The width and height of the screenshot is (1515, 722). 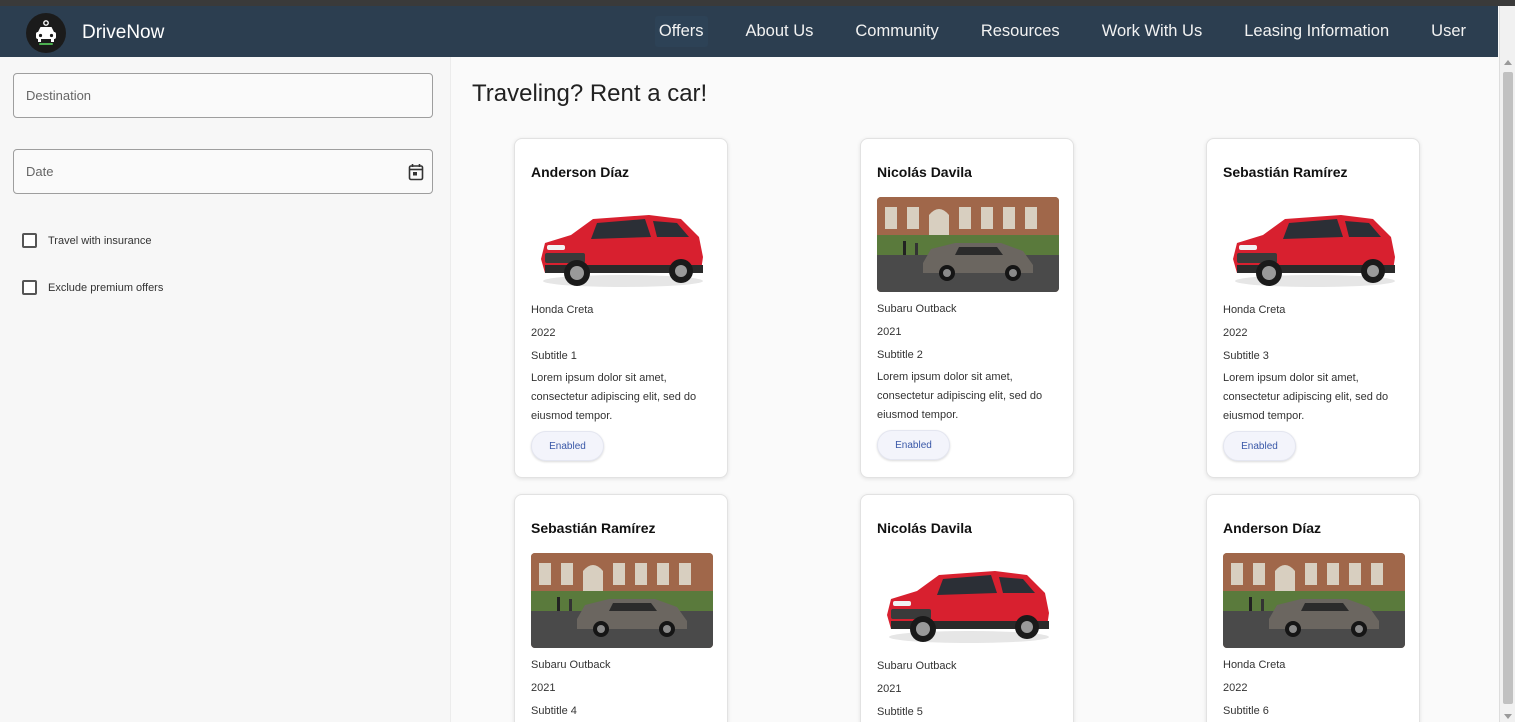 I want to click on date-input, so click(x=223, y=171).